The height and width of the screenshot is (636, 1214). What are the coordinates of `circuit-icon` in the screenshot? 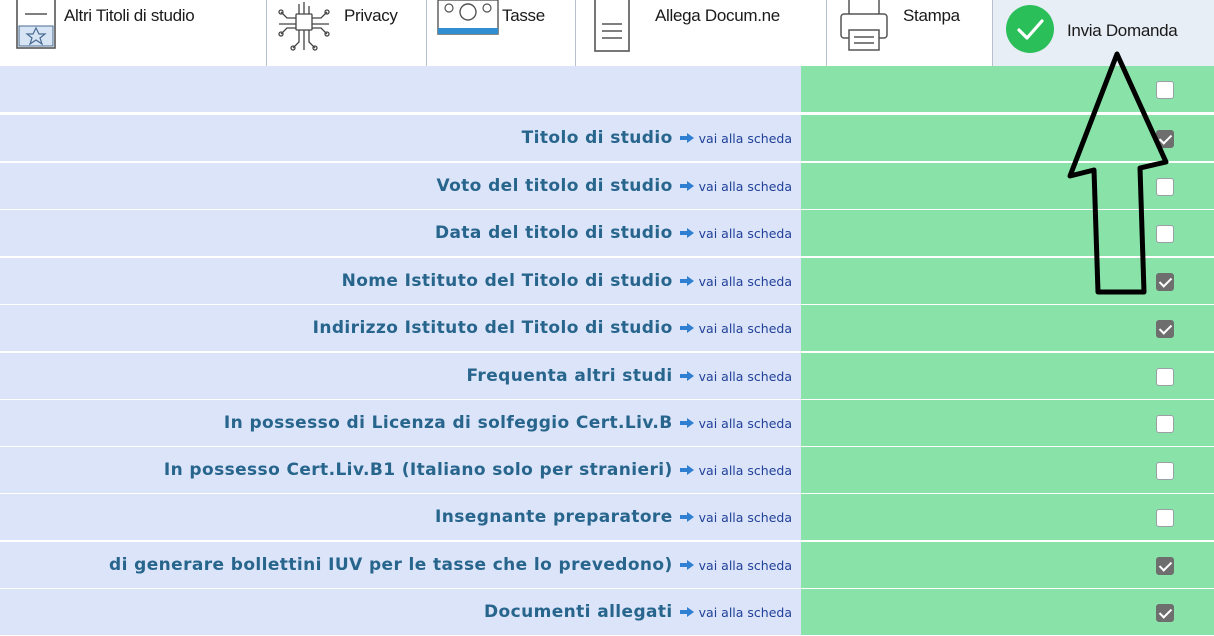 It's located at (304, 28).